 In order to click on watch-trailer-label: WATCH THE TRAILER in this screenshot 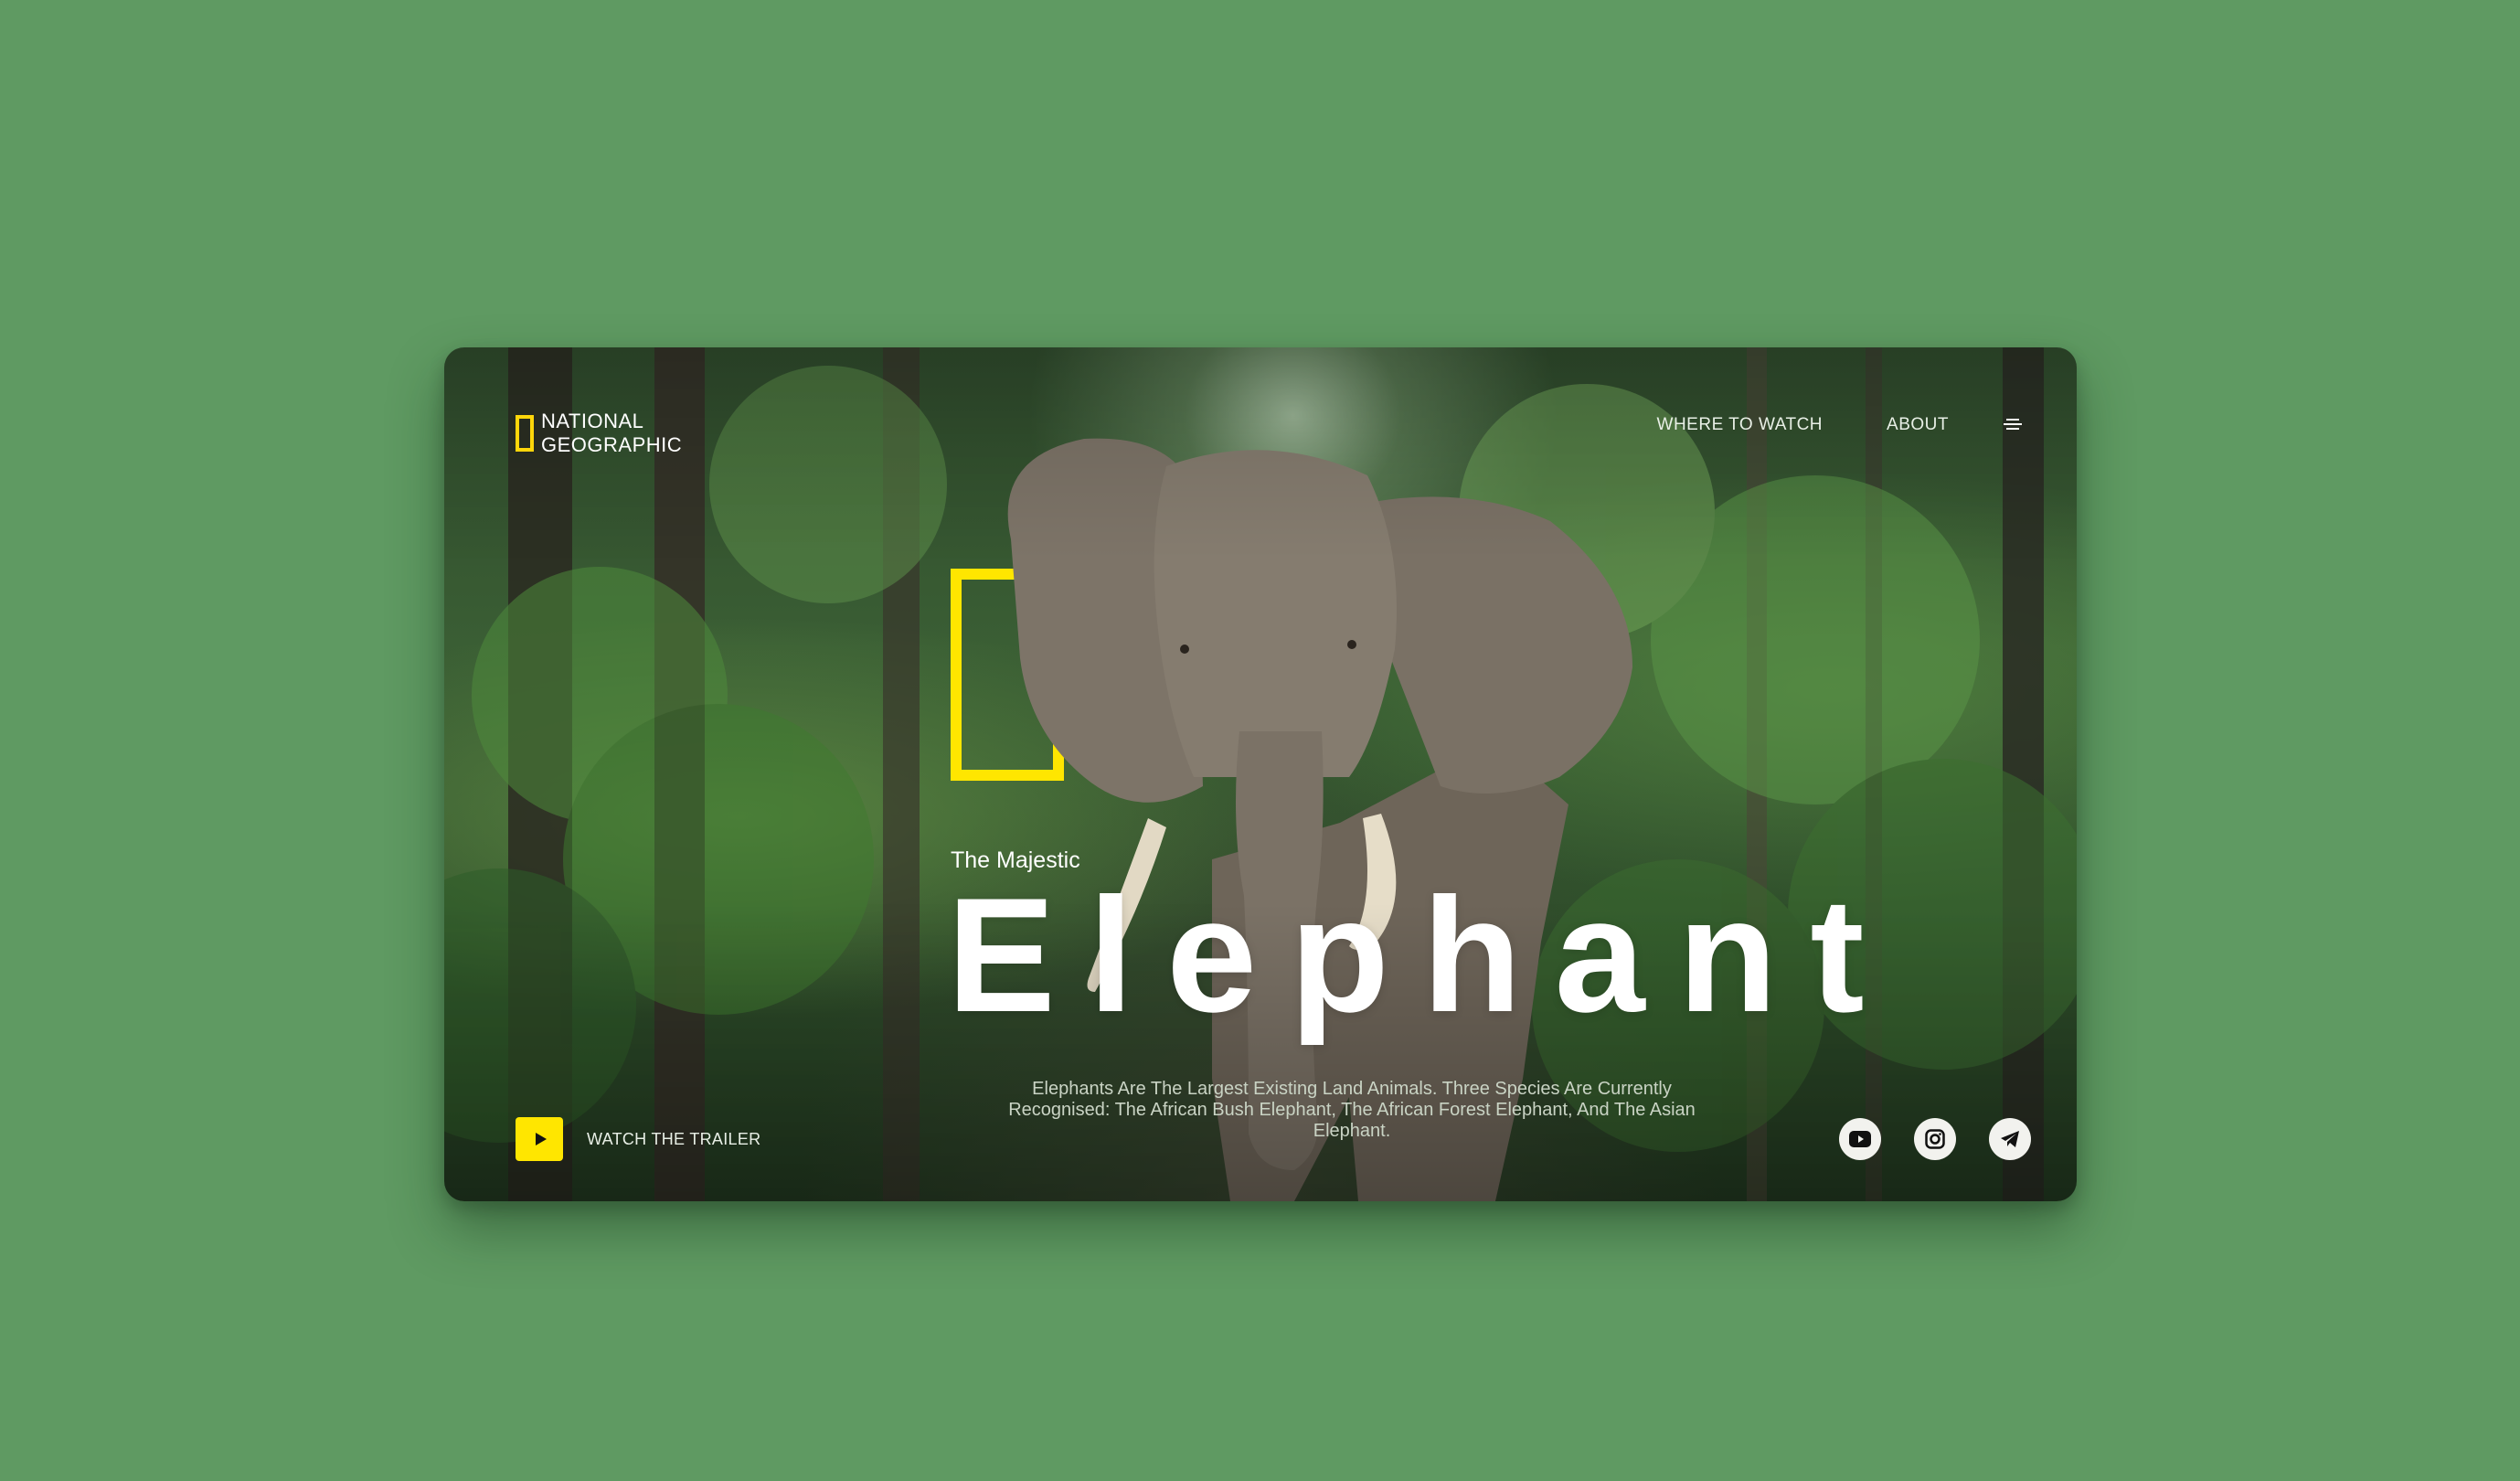, I will do `click(673, 1139)`.